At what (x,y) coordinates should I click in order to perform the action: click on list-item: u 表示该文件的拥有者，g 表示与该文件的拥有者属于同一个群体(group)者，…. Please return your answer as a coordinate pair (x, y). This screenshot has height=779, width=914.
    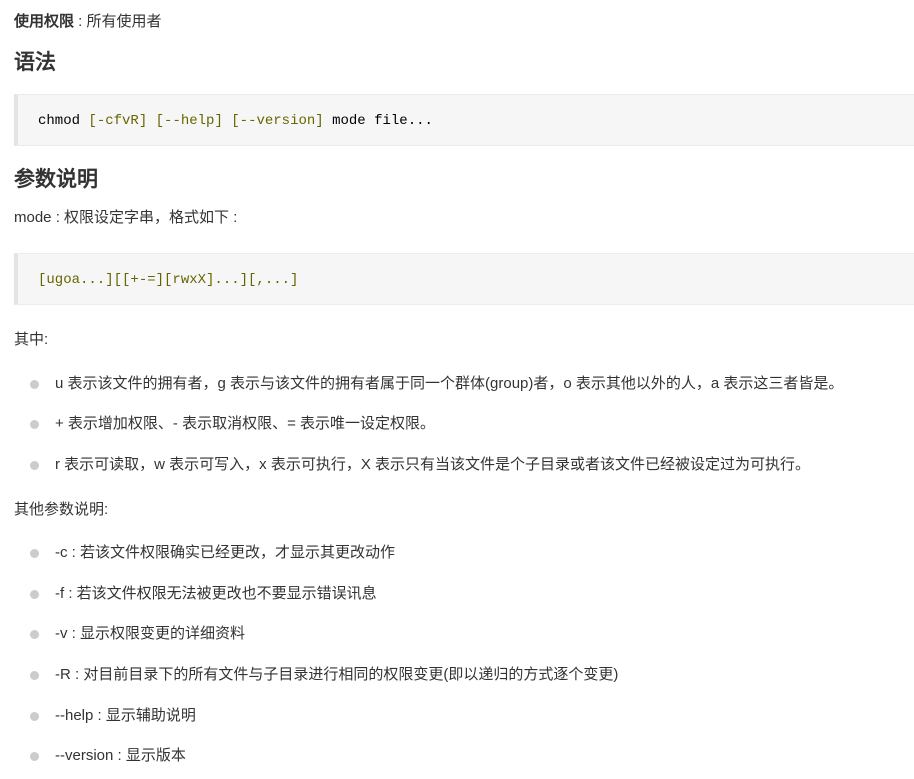
    Looking at the image, I should click on (437, 384).